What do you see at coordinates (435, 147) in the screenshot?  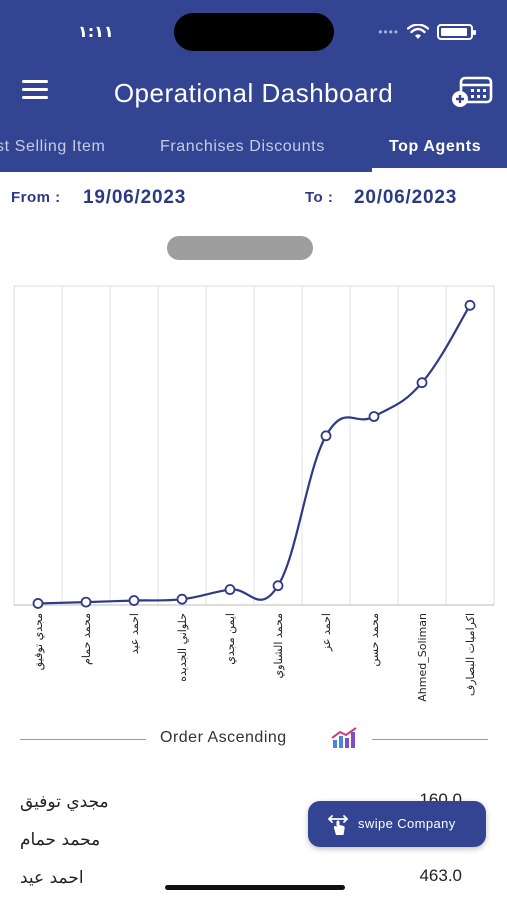 I see `tab-top-agents: Top Agents` at bounding box center [435, 147].